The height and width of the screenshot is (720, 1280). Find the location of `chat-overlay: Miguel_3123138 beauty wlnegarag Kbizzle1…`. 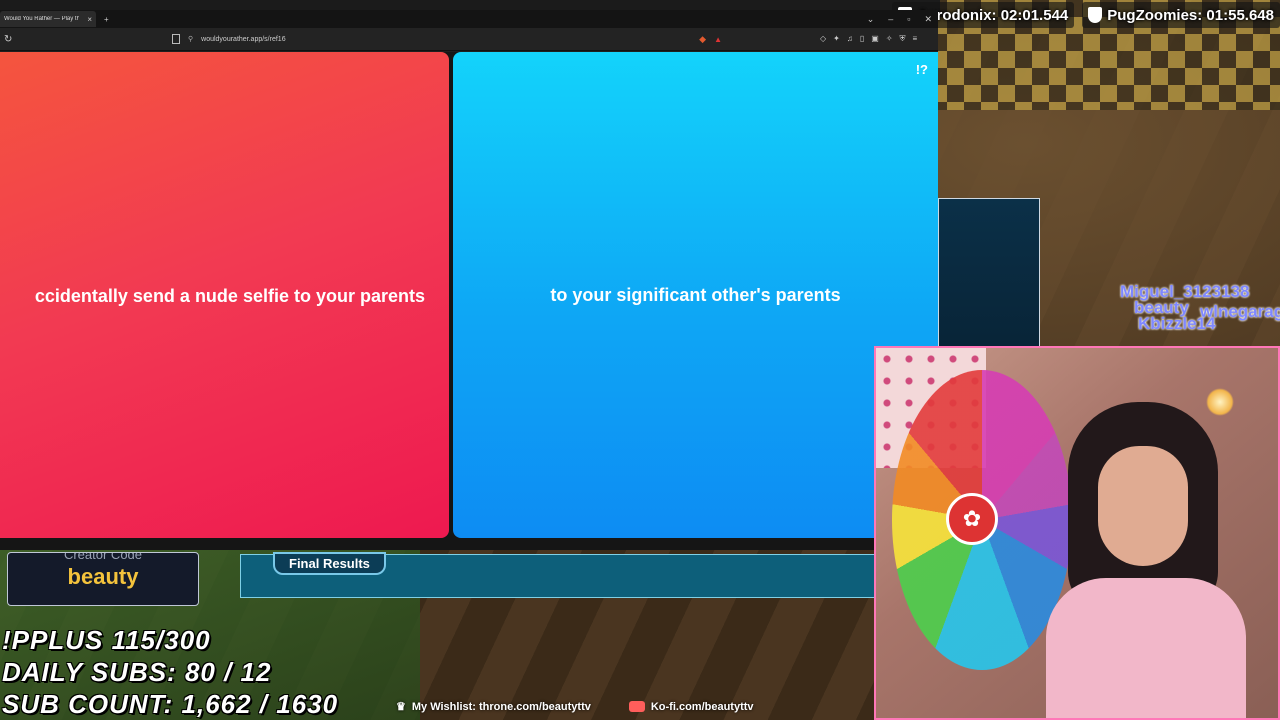

chat-overlay: Miguel_3123138 beauty wlnegarag Kbizzle1… is located at coordinates (1180, 312).